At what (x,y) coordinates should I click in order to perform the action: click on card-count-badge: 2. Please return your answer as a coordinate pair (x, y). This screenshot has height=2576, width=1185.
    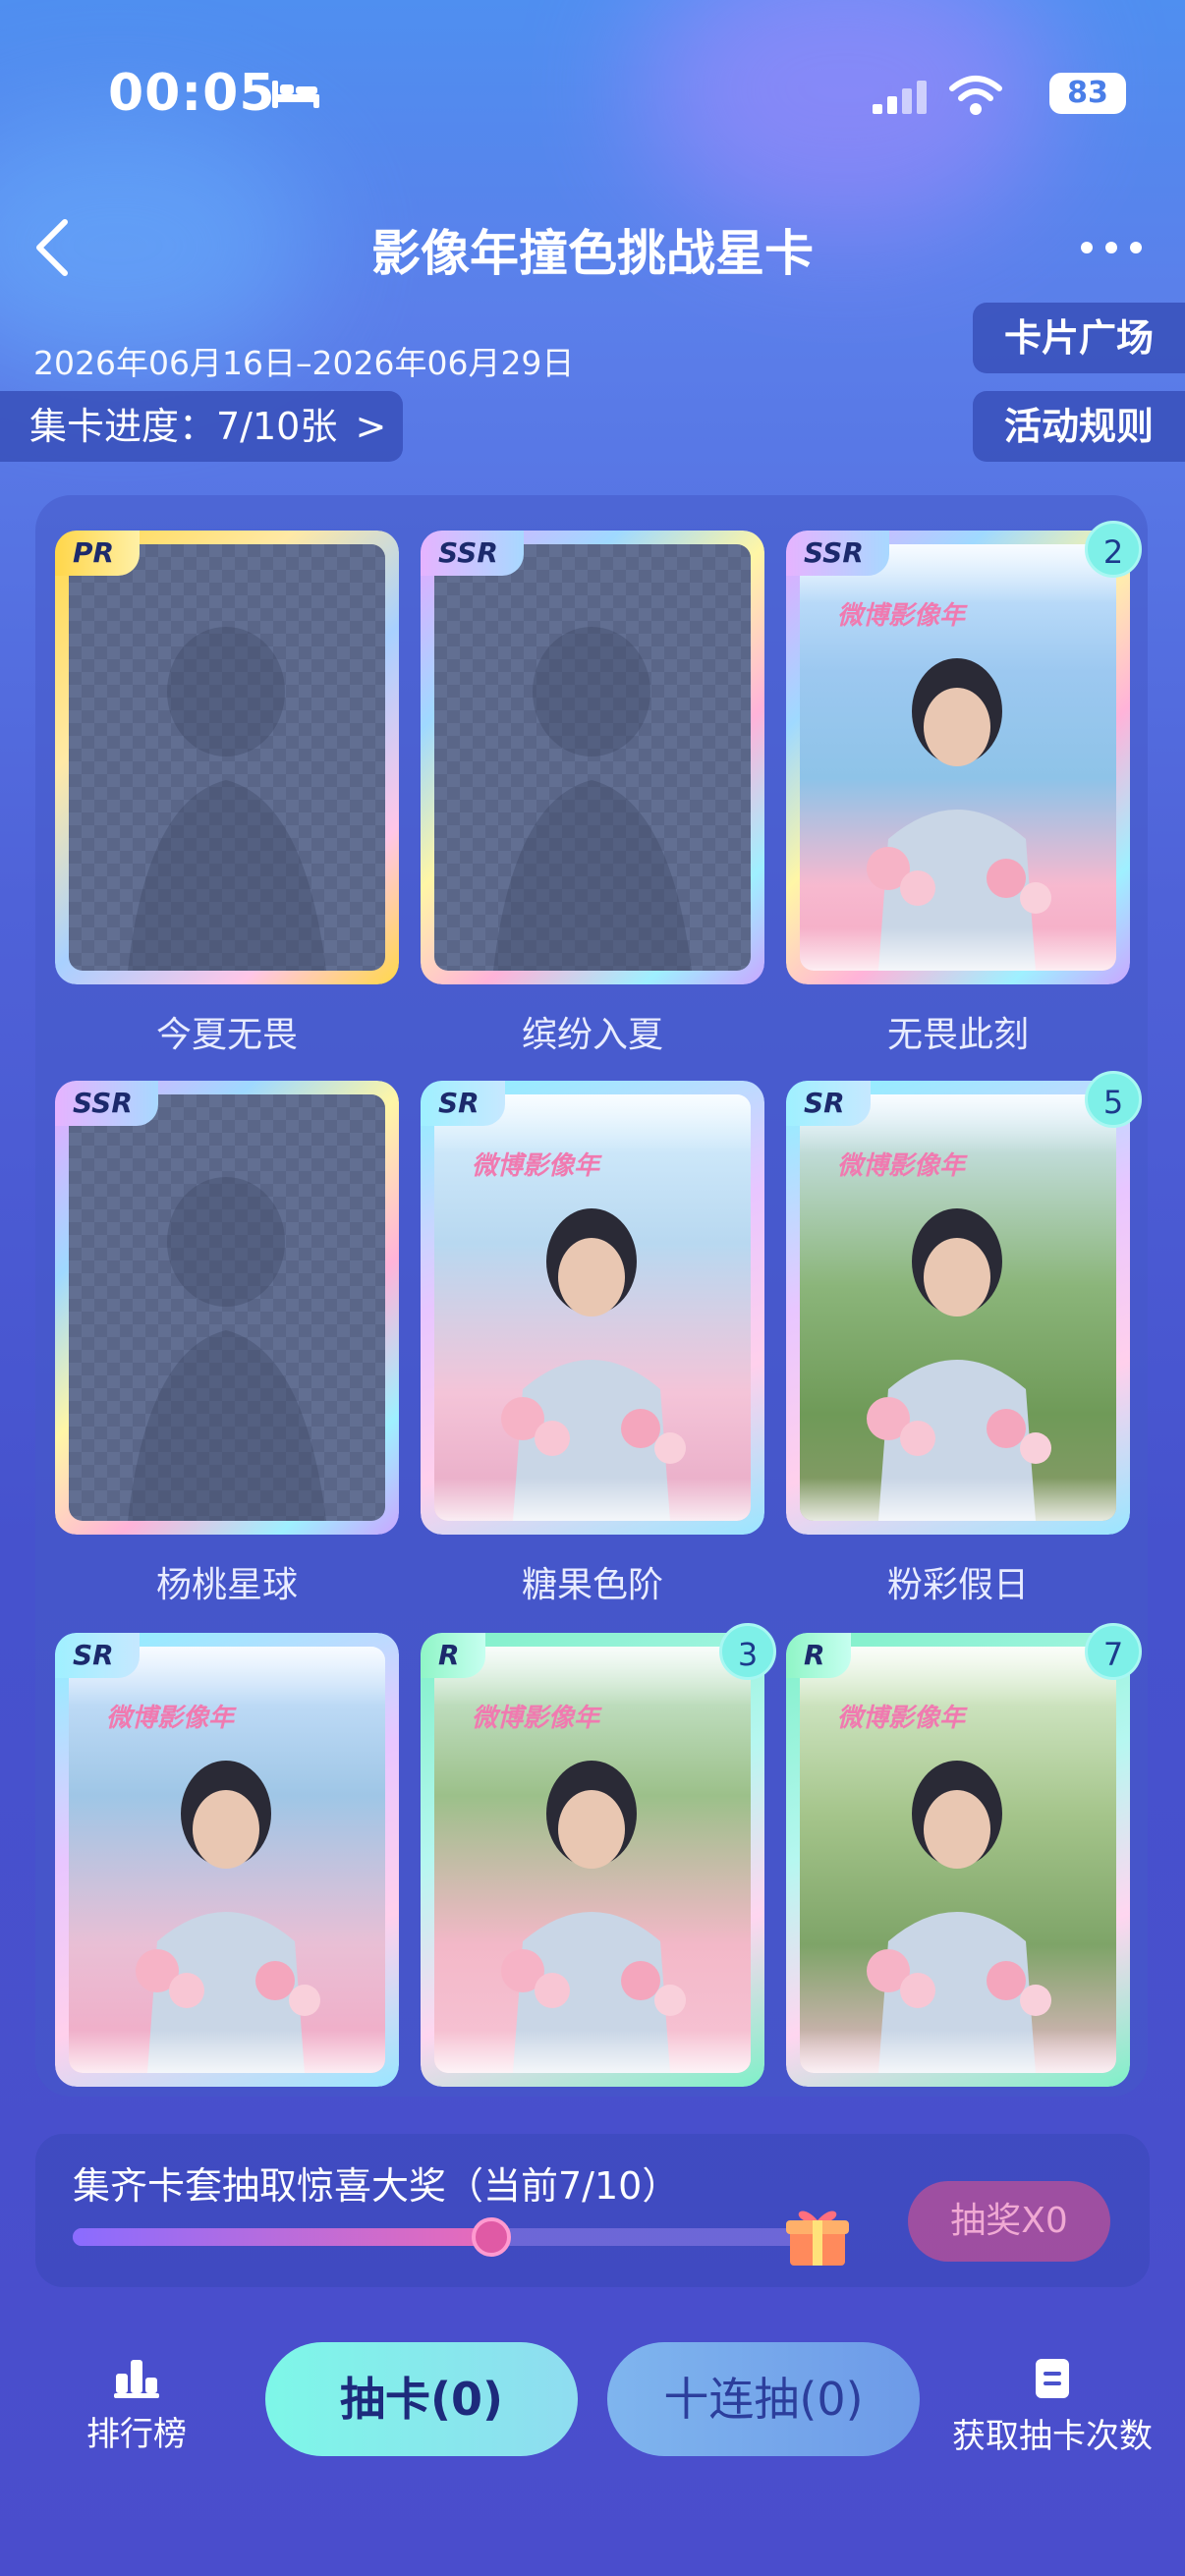
    Looking at the image, I should click on (1114, 549).